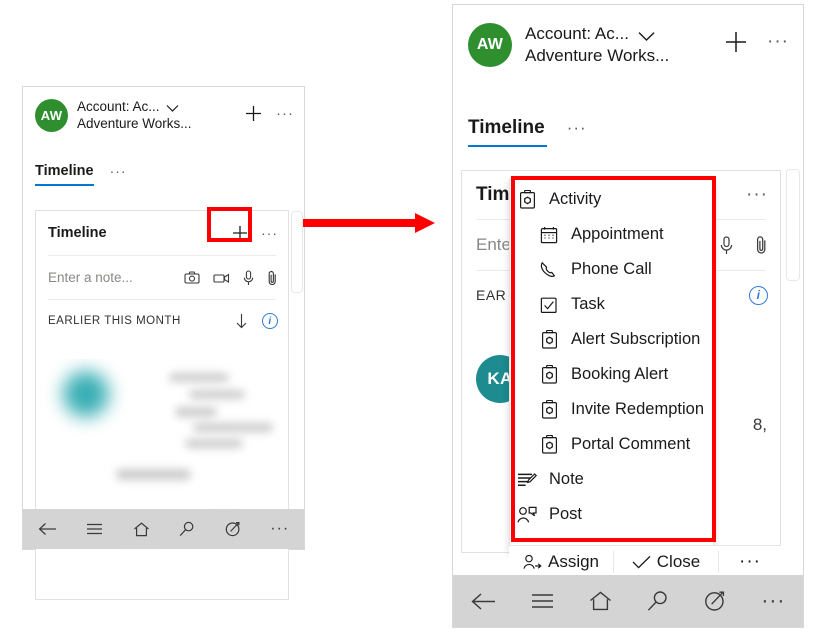 The image size is (818, 632). I want to click on right-inner-scroll-rail, so click(793, 225).